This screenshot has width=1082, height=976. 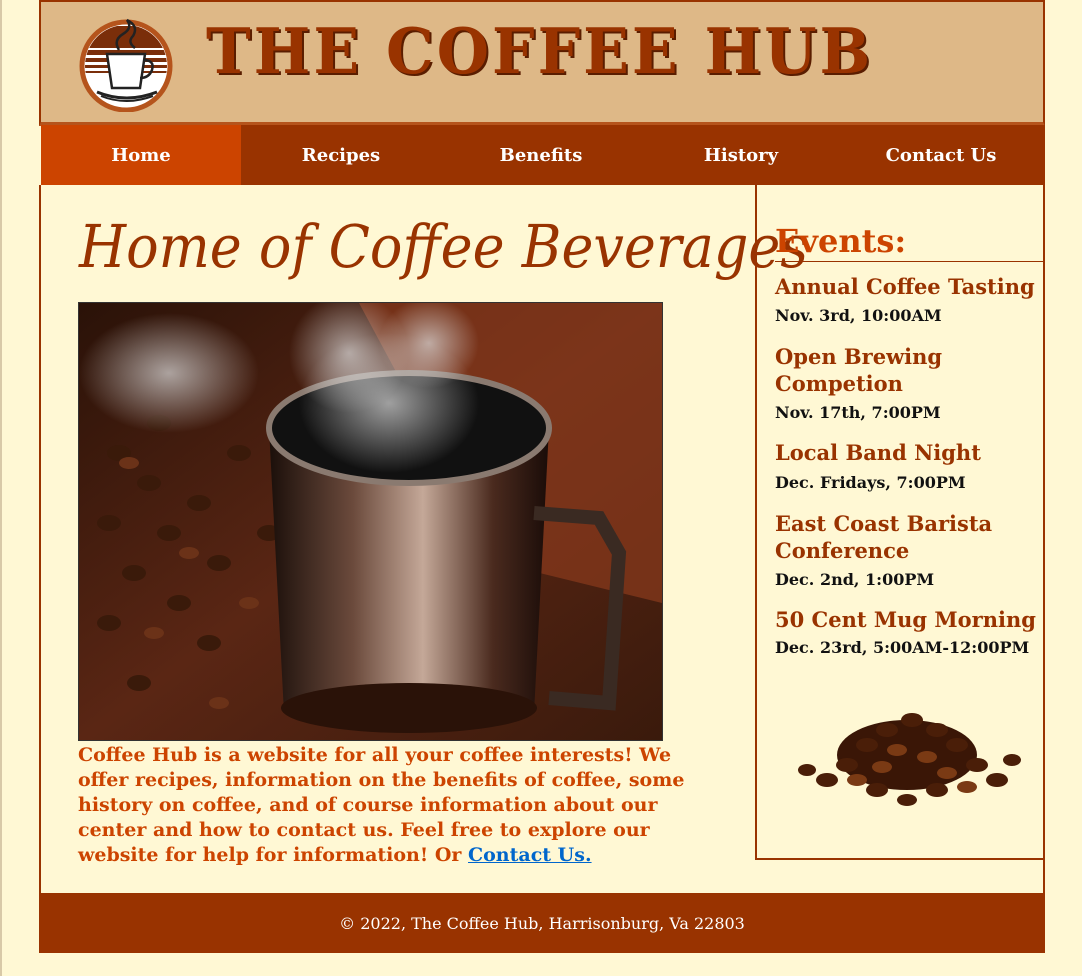 What do you see at coordinates (741, 155) in the screenshot?
I see `nav-history: History` at bounding box center [741, 155].